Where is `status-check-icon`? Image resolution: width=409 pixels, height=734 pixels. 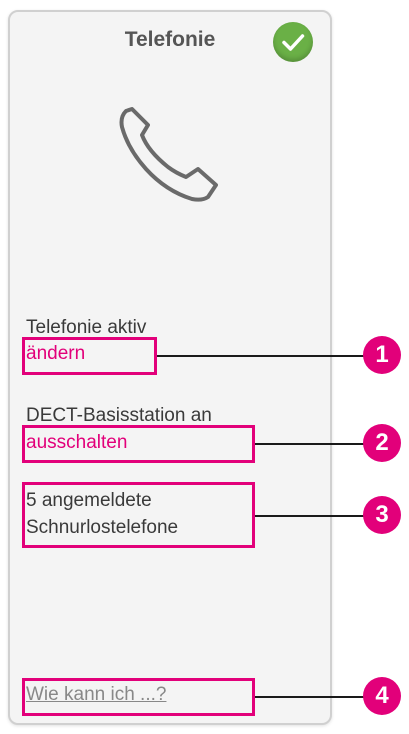
status-check-icon is located at coordinates (293, 42).